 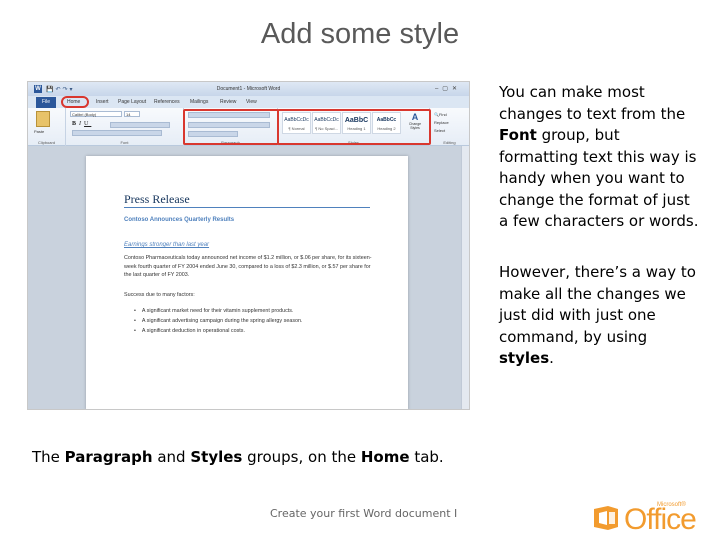 I want to click on caption-part: tab., so click(x=426, y=457).